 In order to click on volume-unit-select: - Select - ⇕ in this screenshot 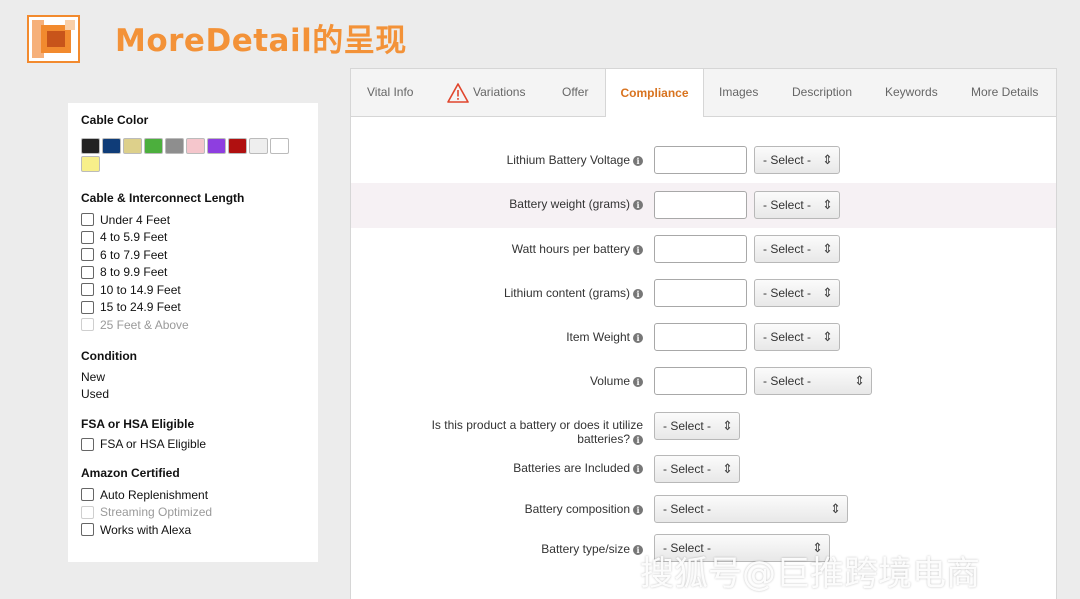, I will do `click(813, 381)`.